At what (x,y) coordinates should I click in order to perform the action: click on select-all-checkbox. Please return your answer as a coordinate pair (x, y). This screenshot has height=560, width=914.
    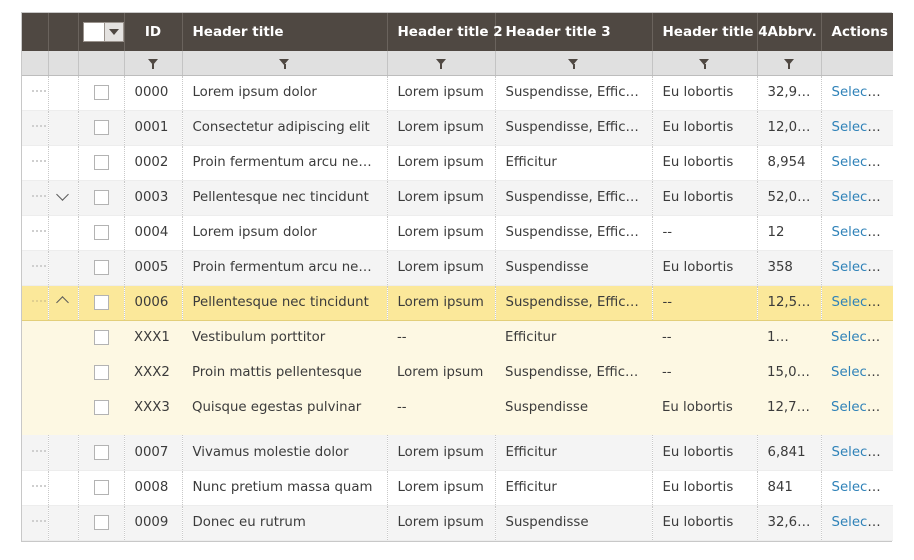
    Looking at the image, I should click on (94, 32).